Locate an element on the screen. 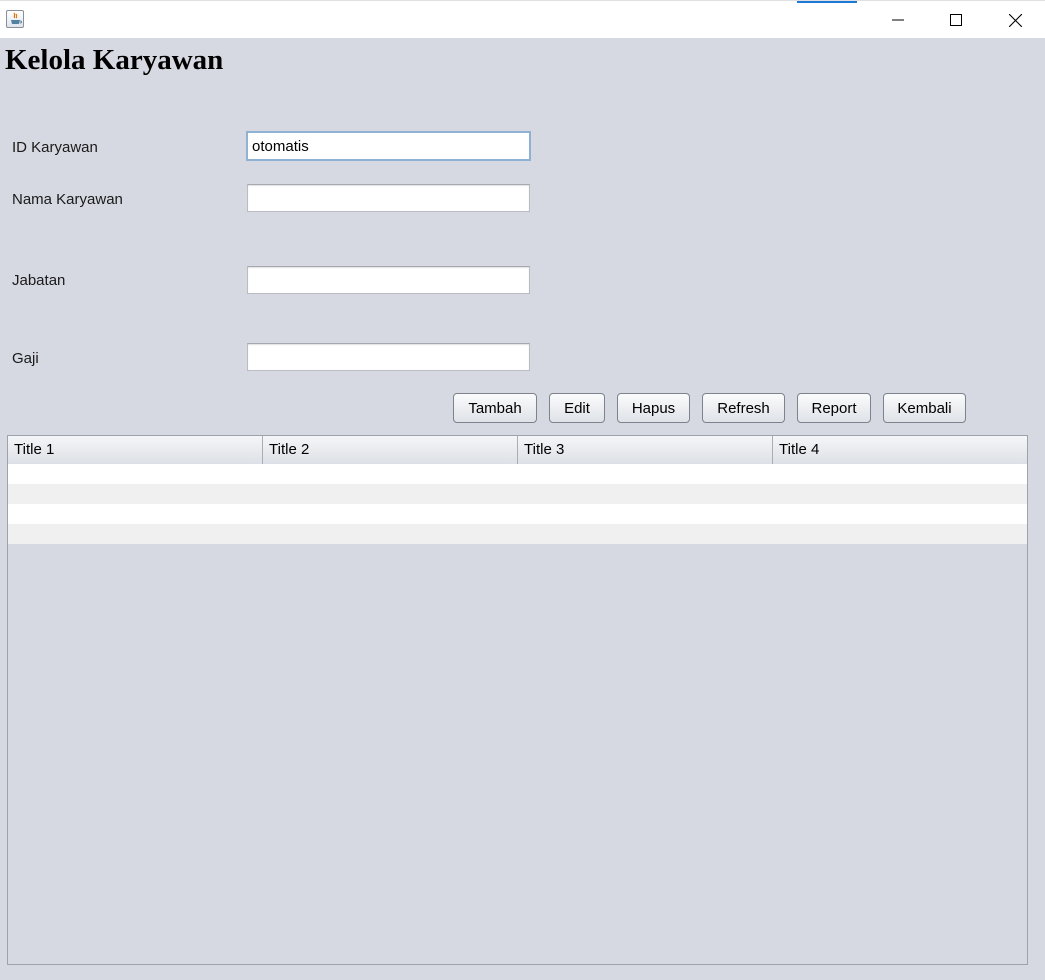 This screenshot has width=1045, height=980. tambah-button: Tambah is located at coordinates (495, 408).